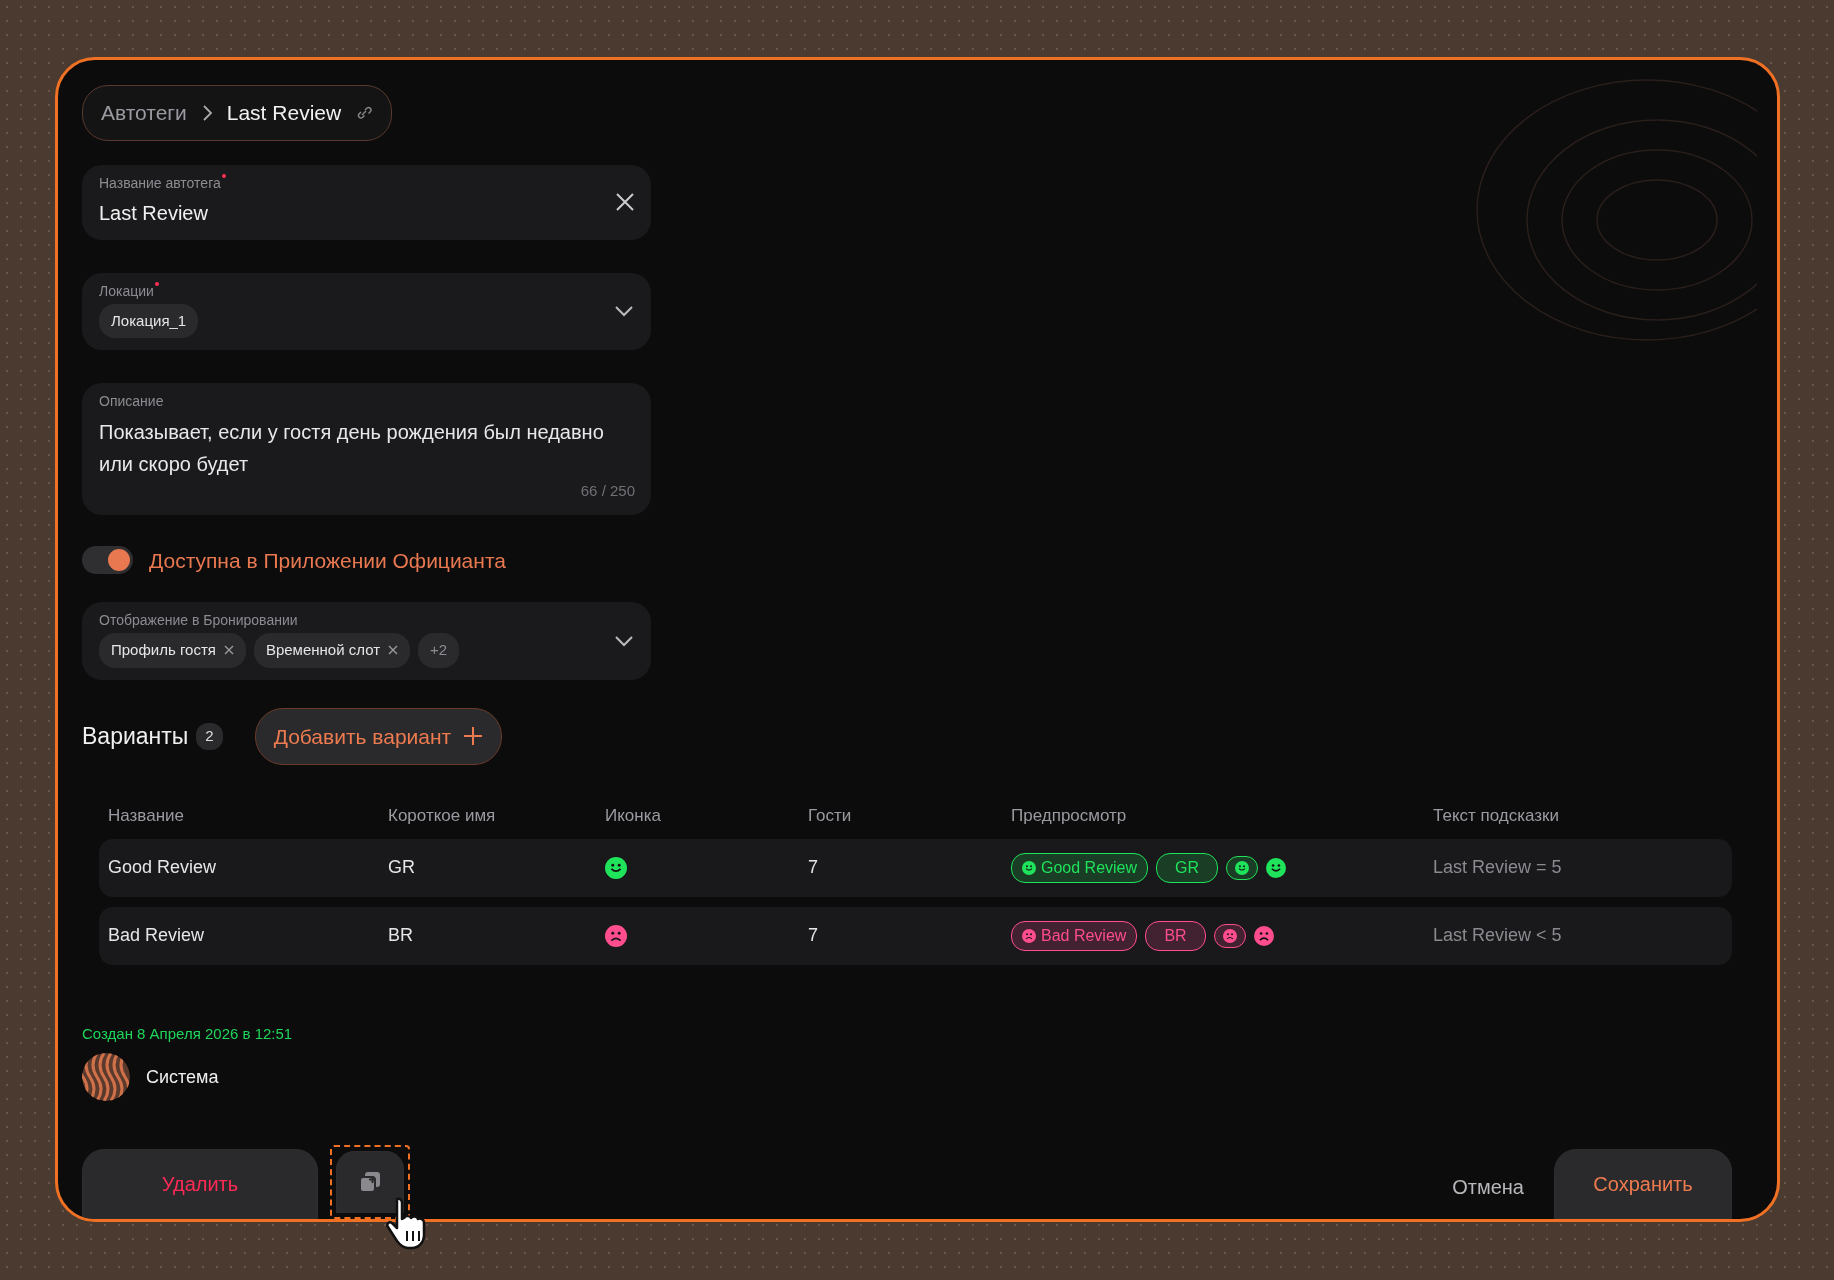 The image size is (1834, 1280). What do you see at coordinates (366, 311) in the screenshot?
I see `select-field: Локации Локация_1` at bounding box center [366, 311].